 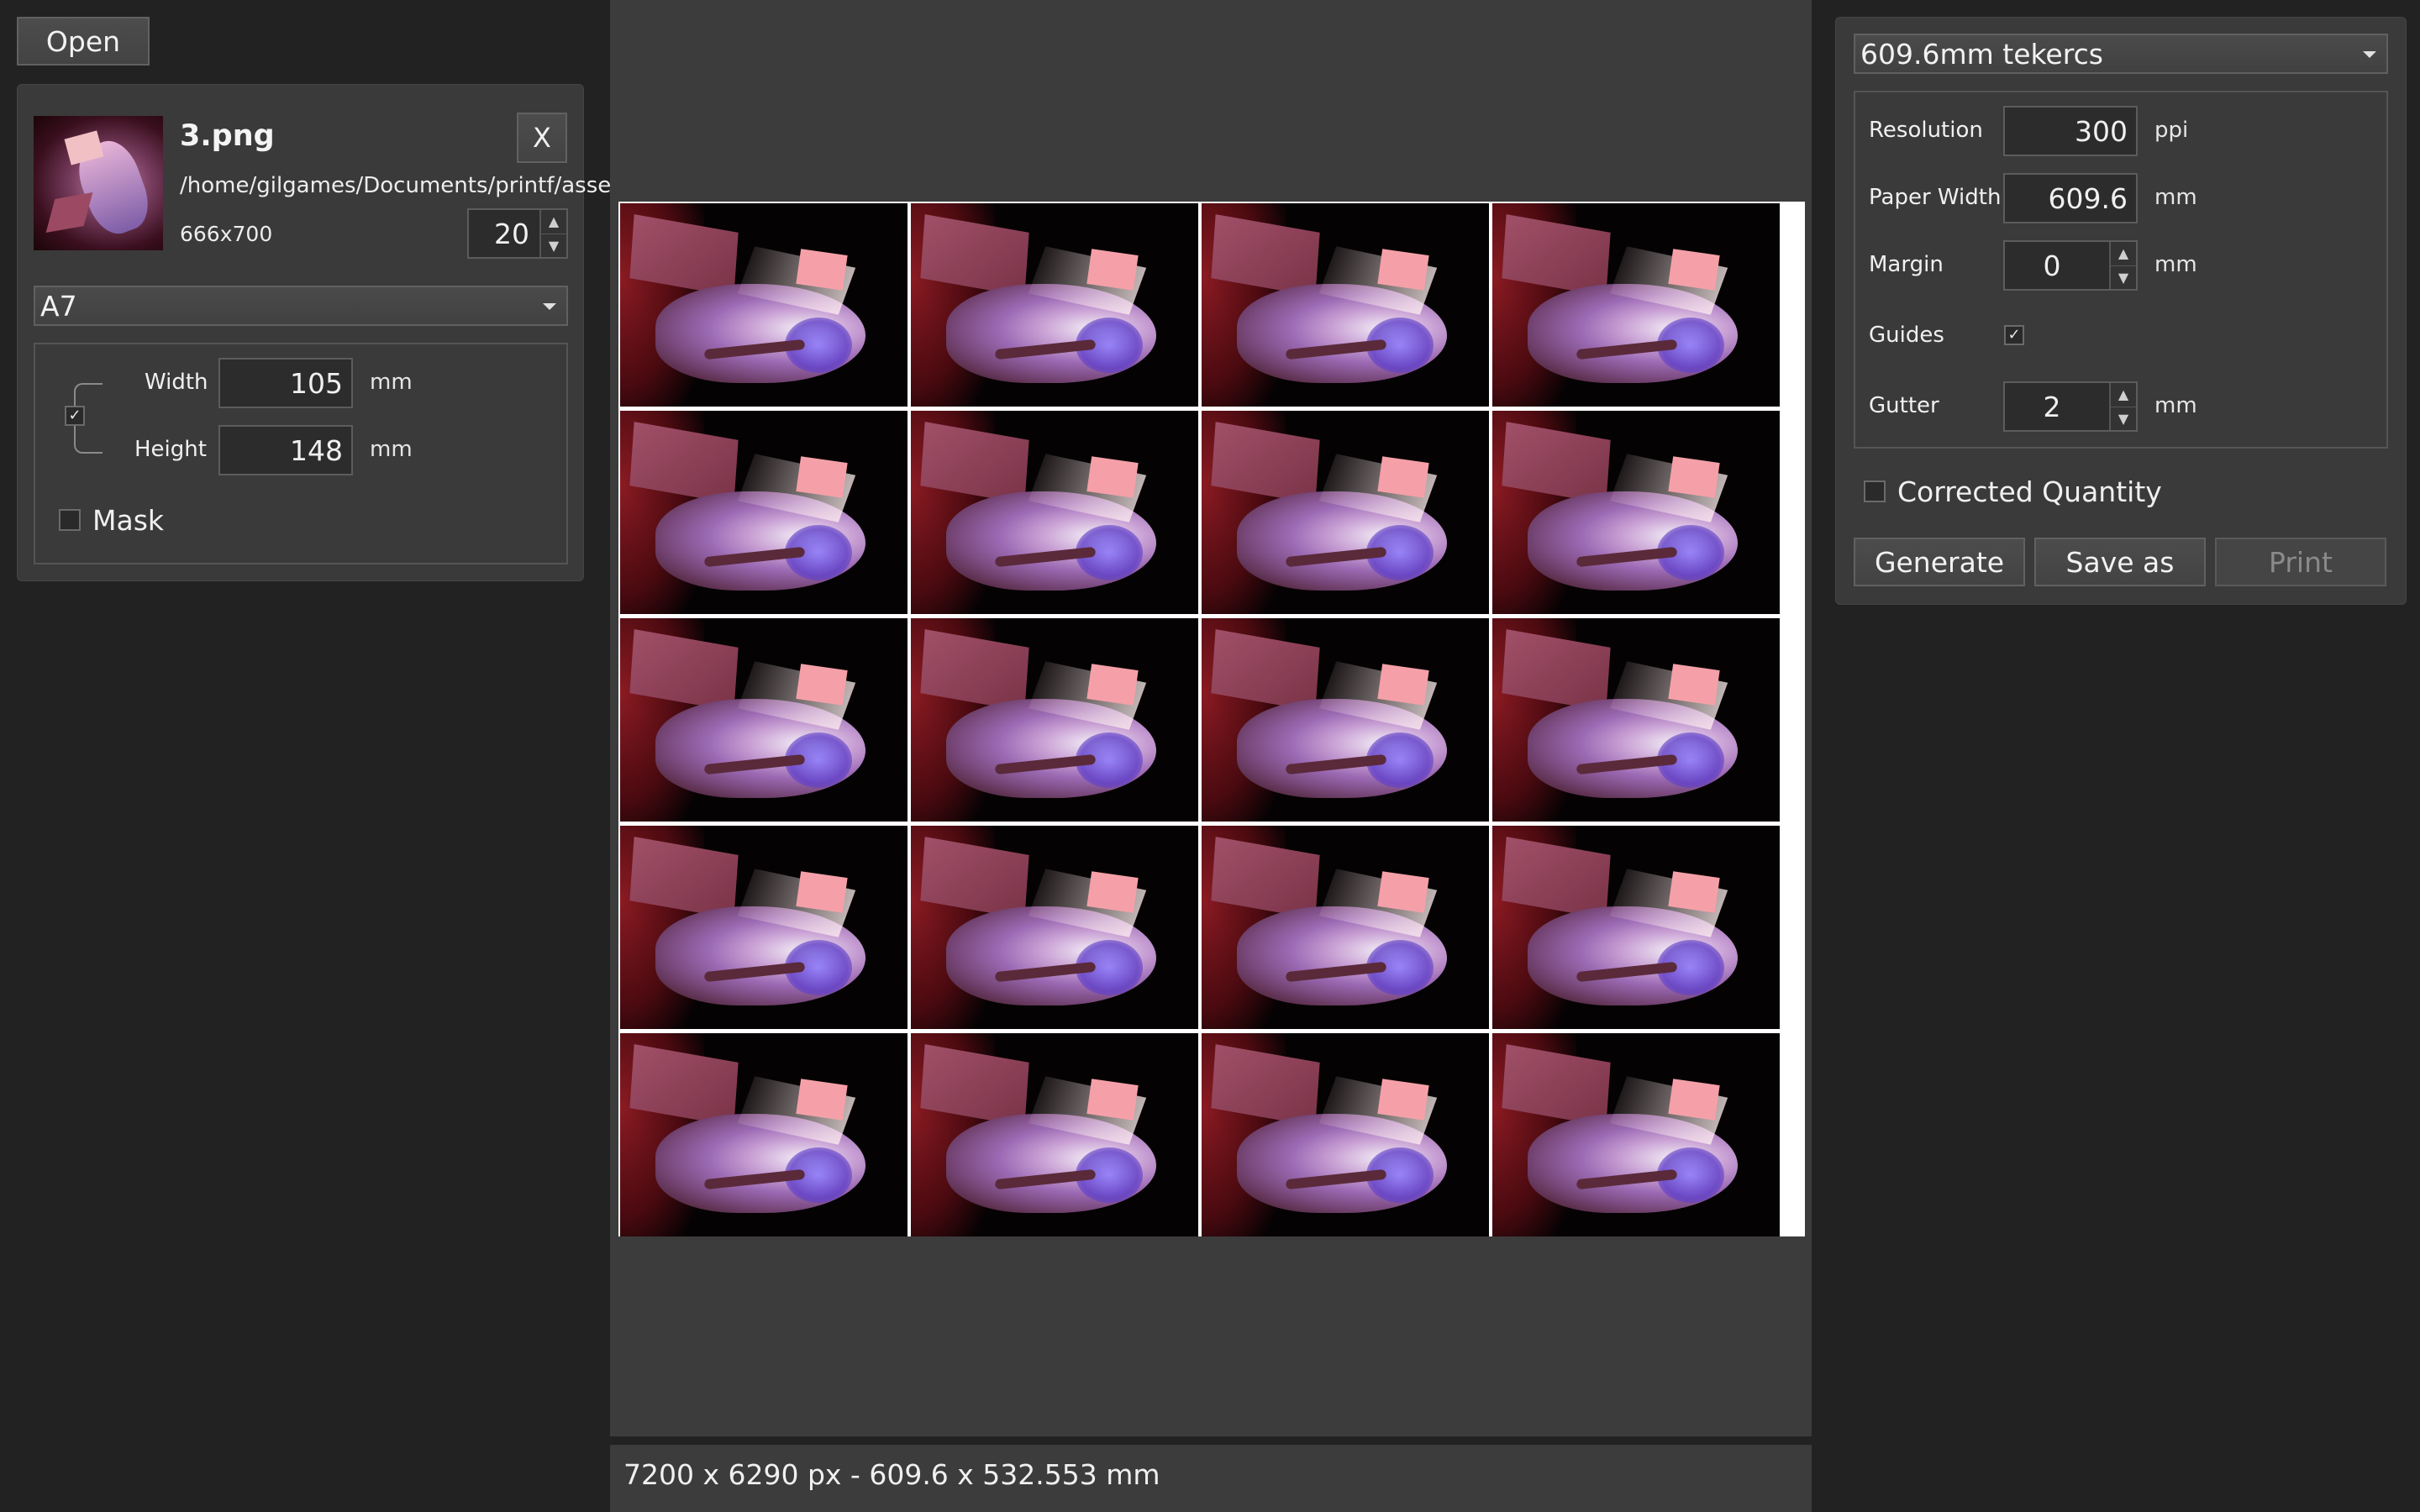 What do you see at coordinates (226, 234) in the screenshot?
I see `image-dimensions: 666x700` at bounding box center [226, 234].